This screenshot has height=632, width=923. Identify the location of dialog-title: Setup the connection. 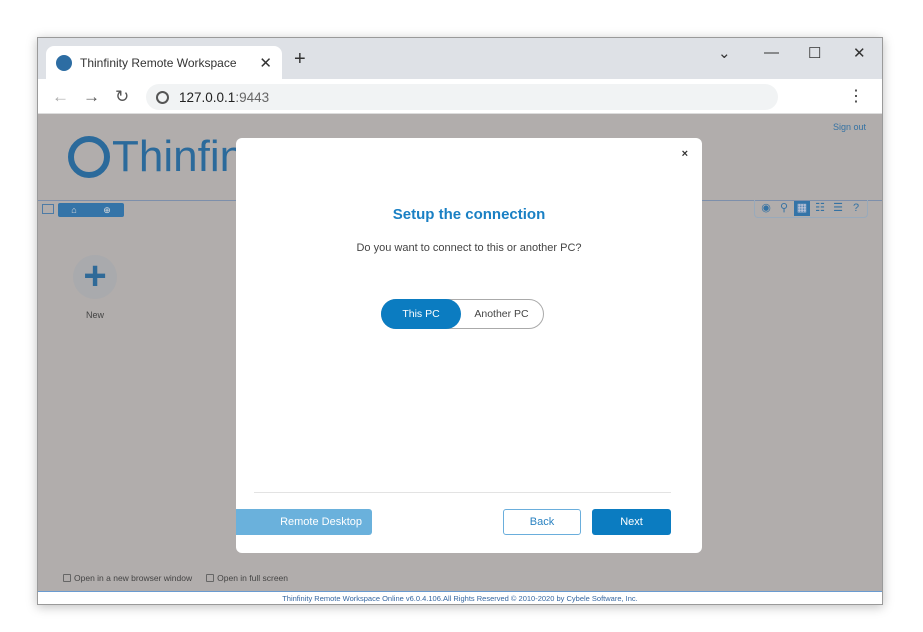
(469, 214).